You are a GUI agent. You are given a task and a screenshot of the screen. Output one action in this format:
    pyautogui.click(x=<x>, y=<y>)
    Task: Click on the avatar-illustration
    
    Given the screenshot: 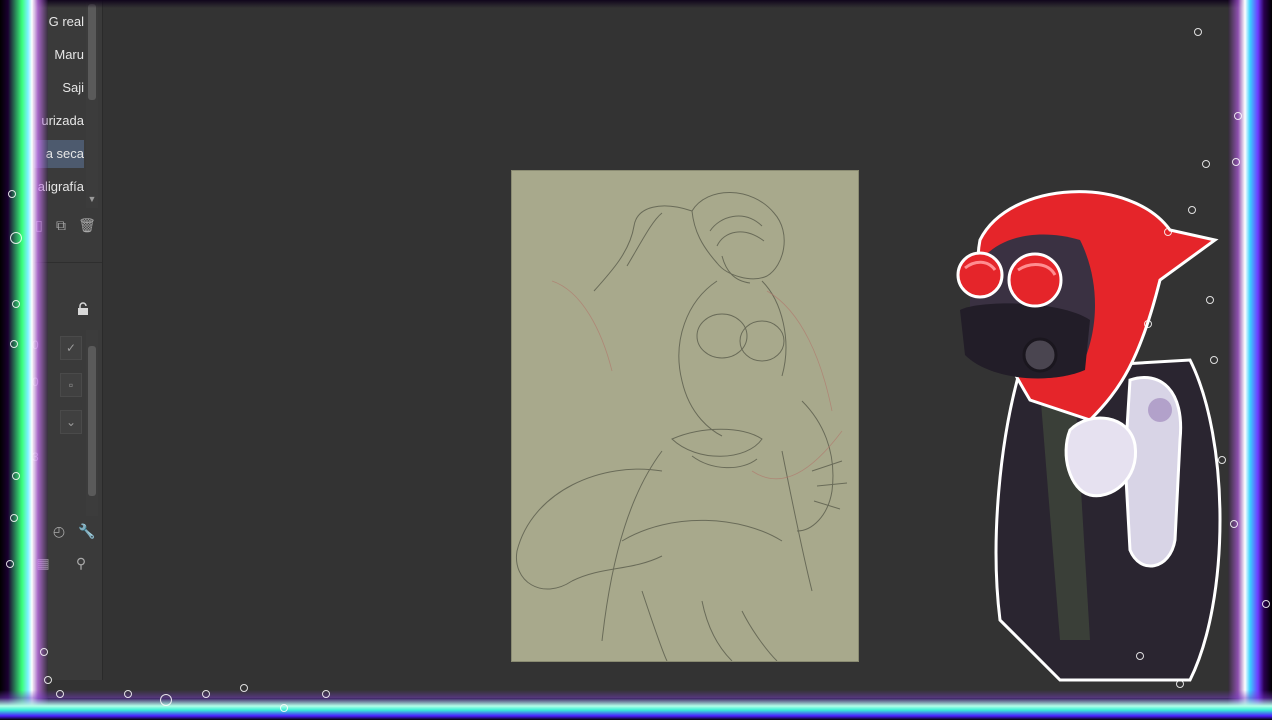 What is the action you would take?
    pyautogui.click(x=1089, y=436)
    